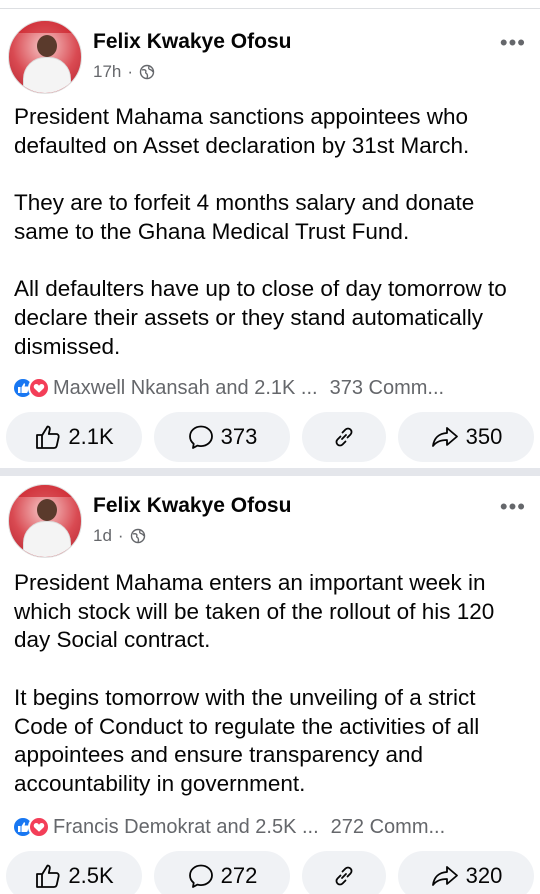  I want to click on share-count: 350, so click(484, 436).